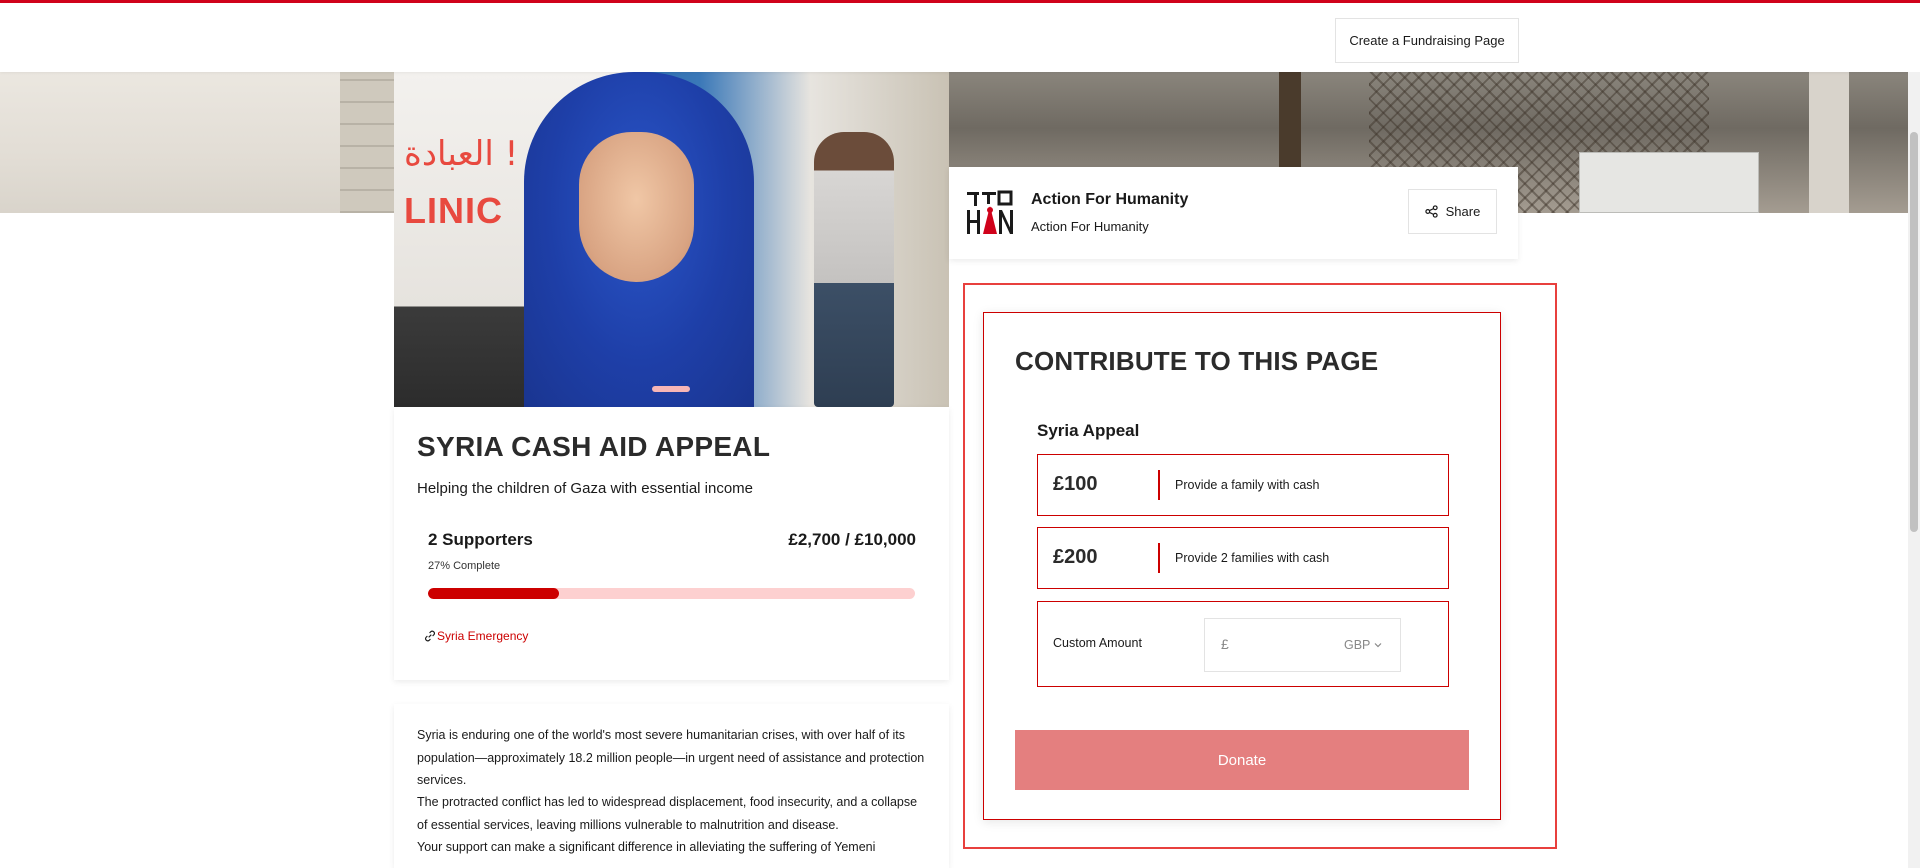 This screenshot has height=868, width=1920. I want to click on clinic-text: LINIC, so click(453, 210).